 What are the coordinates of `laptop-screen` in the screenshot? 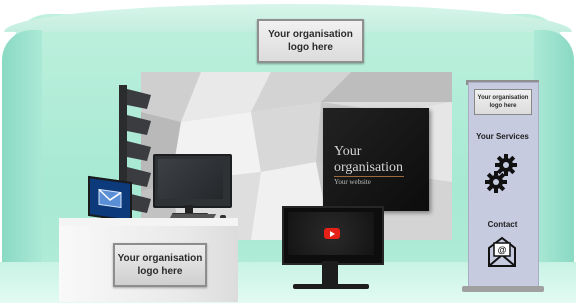 It's located at (110, 199).